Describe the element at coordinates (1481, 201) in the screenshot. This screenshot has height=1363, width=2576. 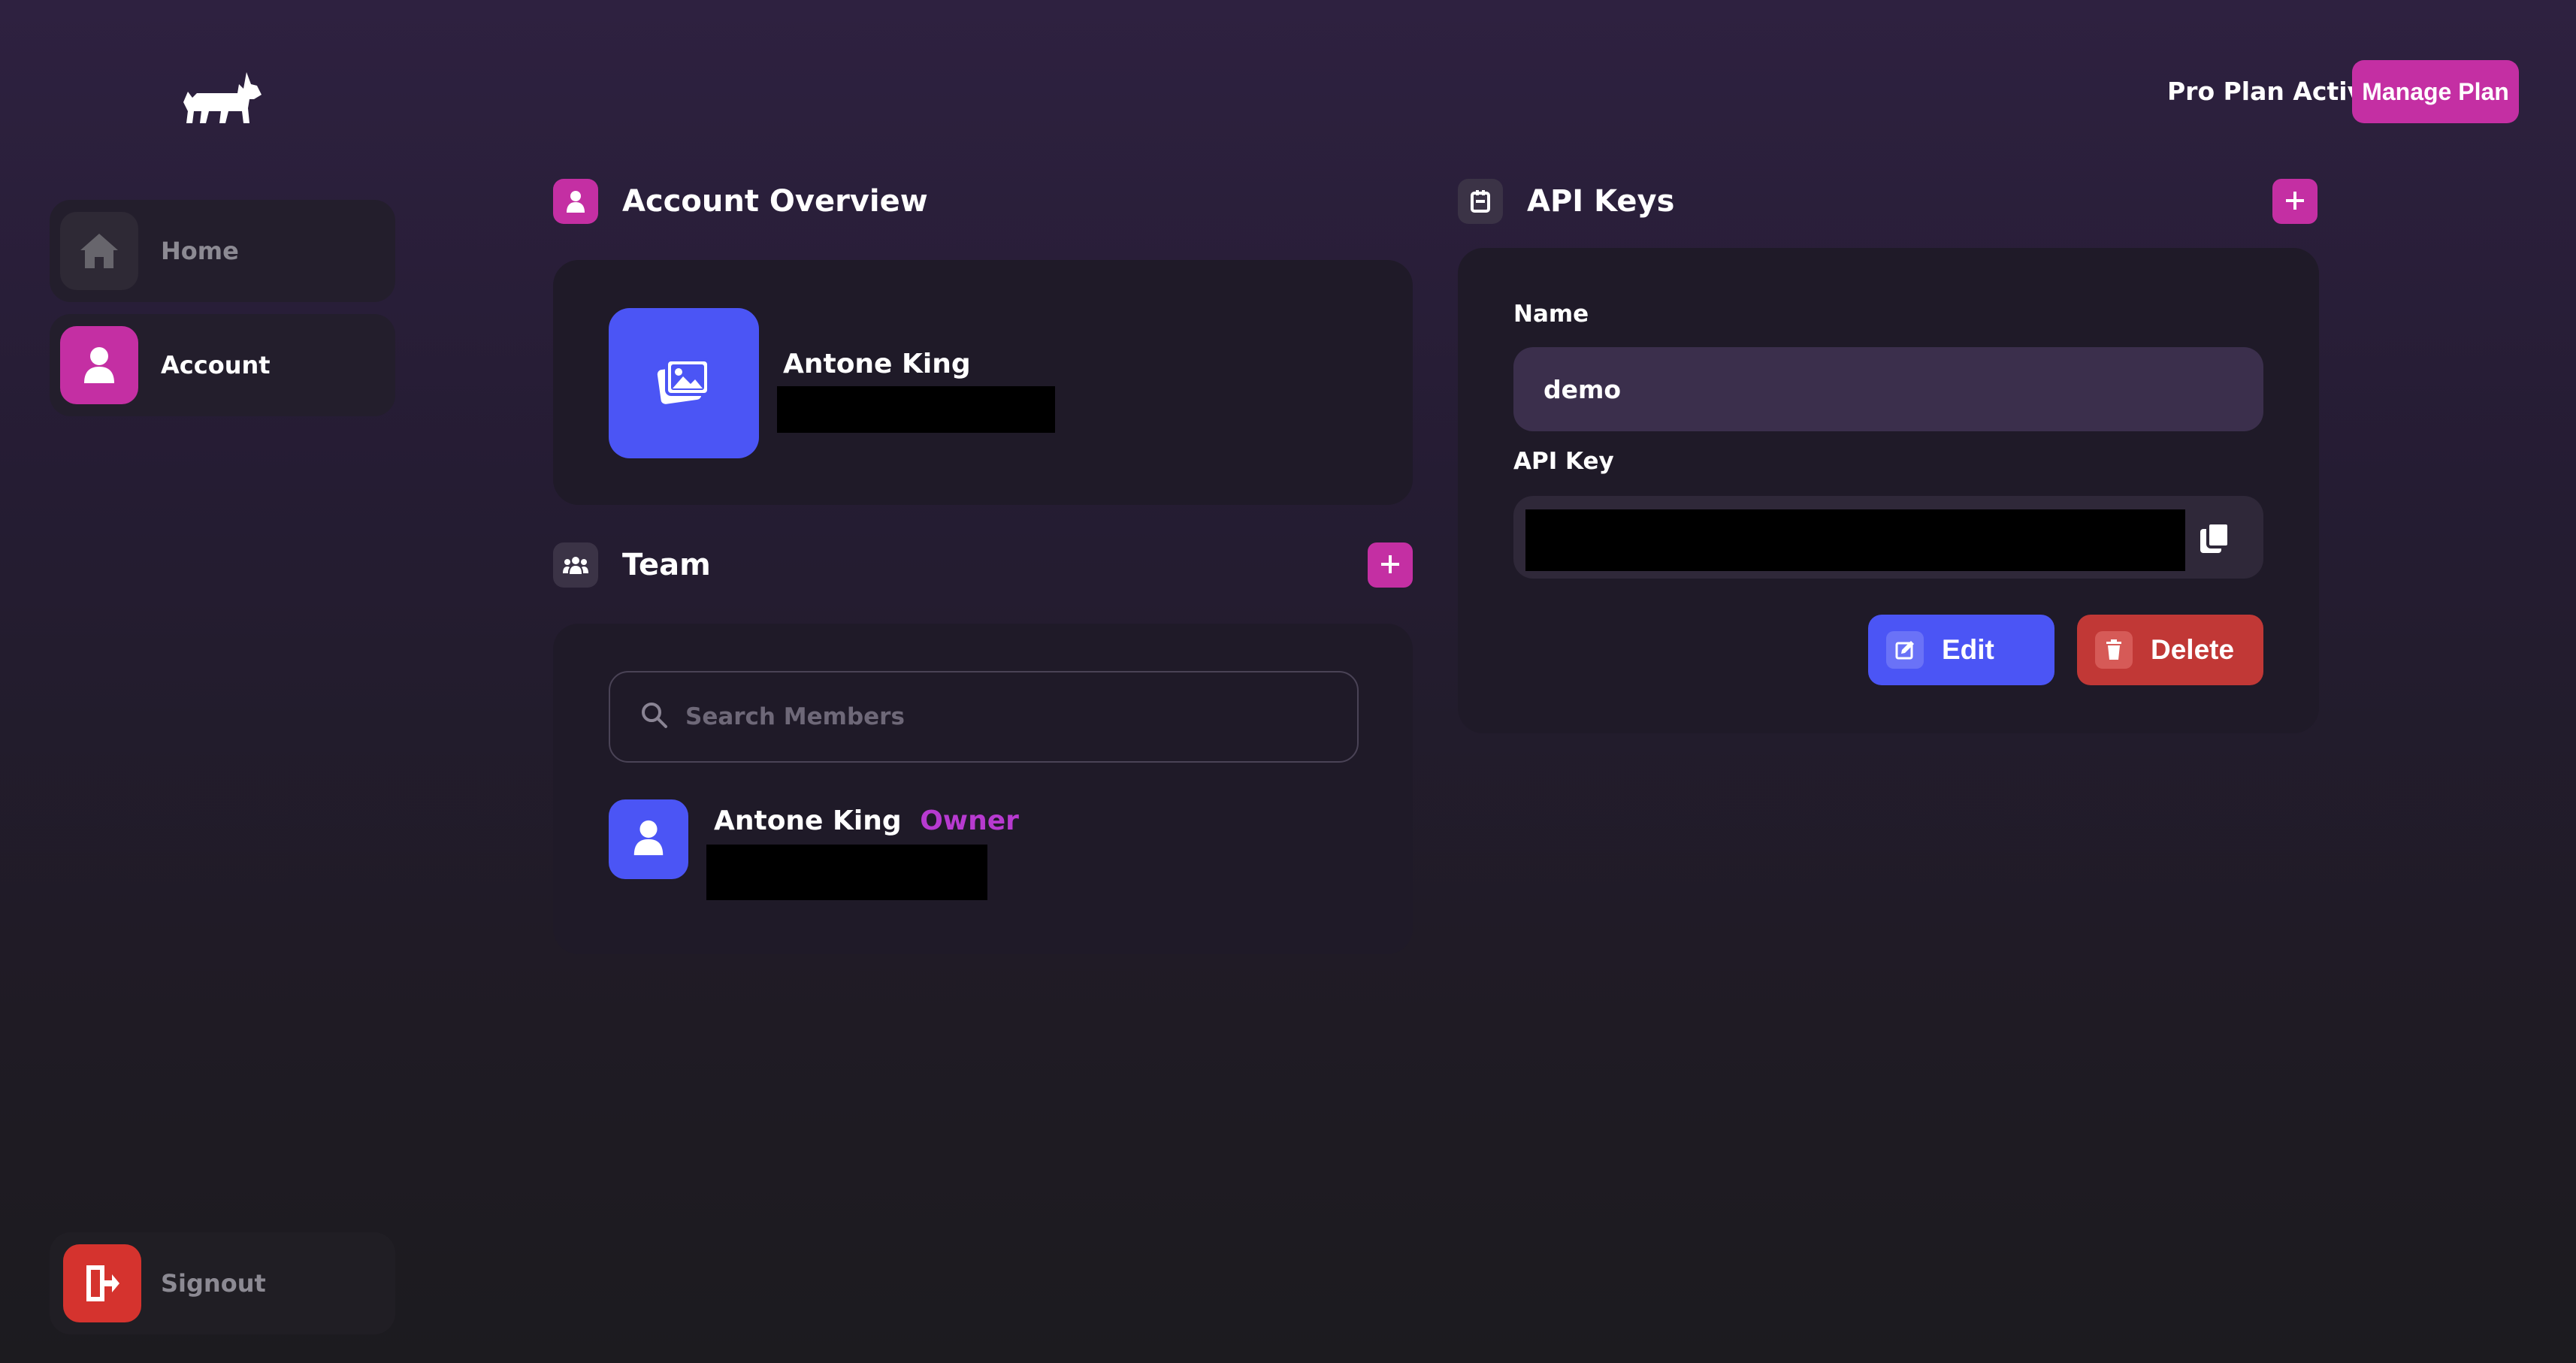
I see `key-icon` at that location.